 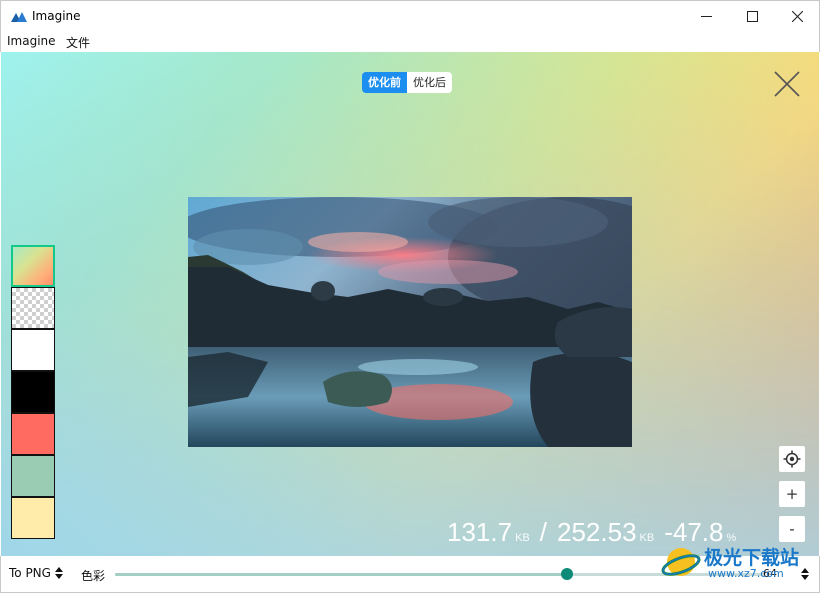 I want to click on optimized-size: 131.7, so click(x=480, y=532).